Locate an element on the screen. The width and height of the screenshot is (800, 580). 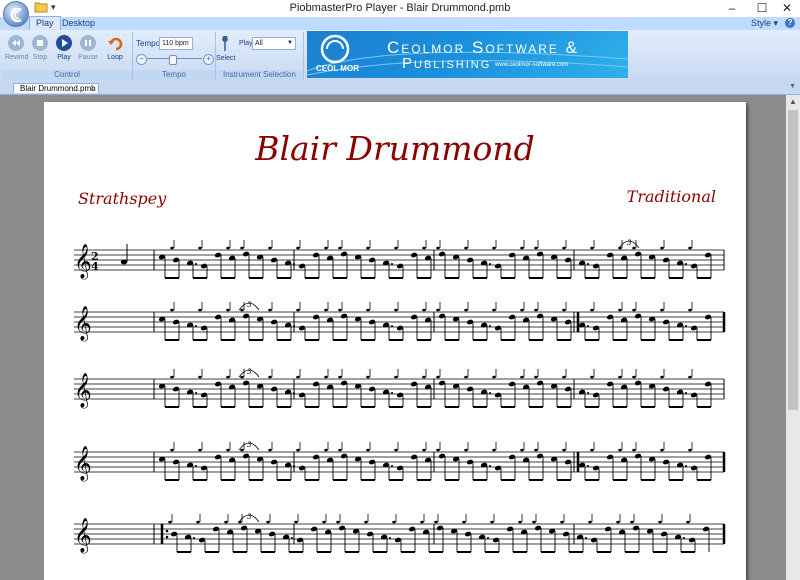
app-logo-icon is located at coordinates (16, 15).